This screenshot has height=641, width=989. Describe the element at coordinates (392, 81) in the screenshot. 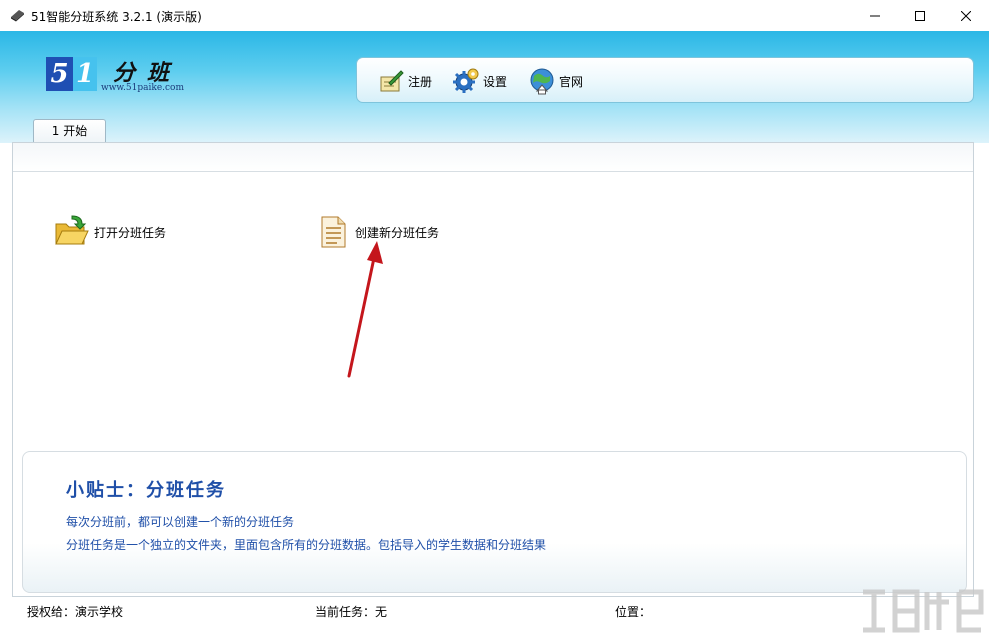

I see `register-icon` at that location.